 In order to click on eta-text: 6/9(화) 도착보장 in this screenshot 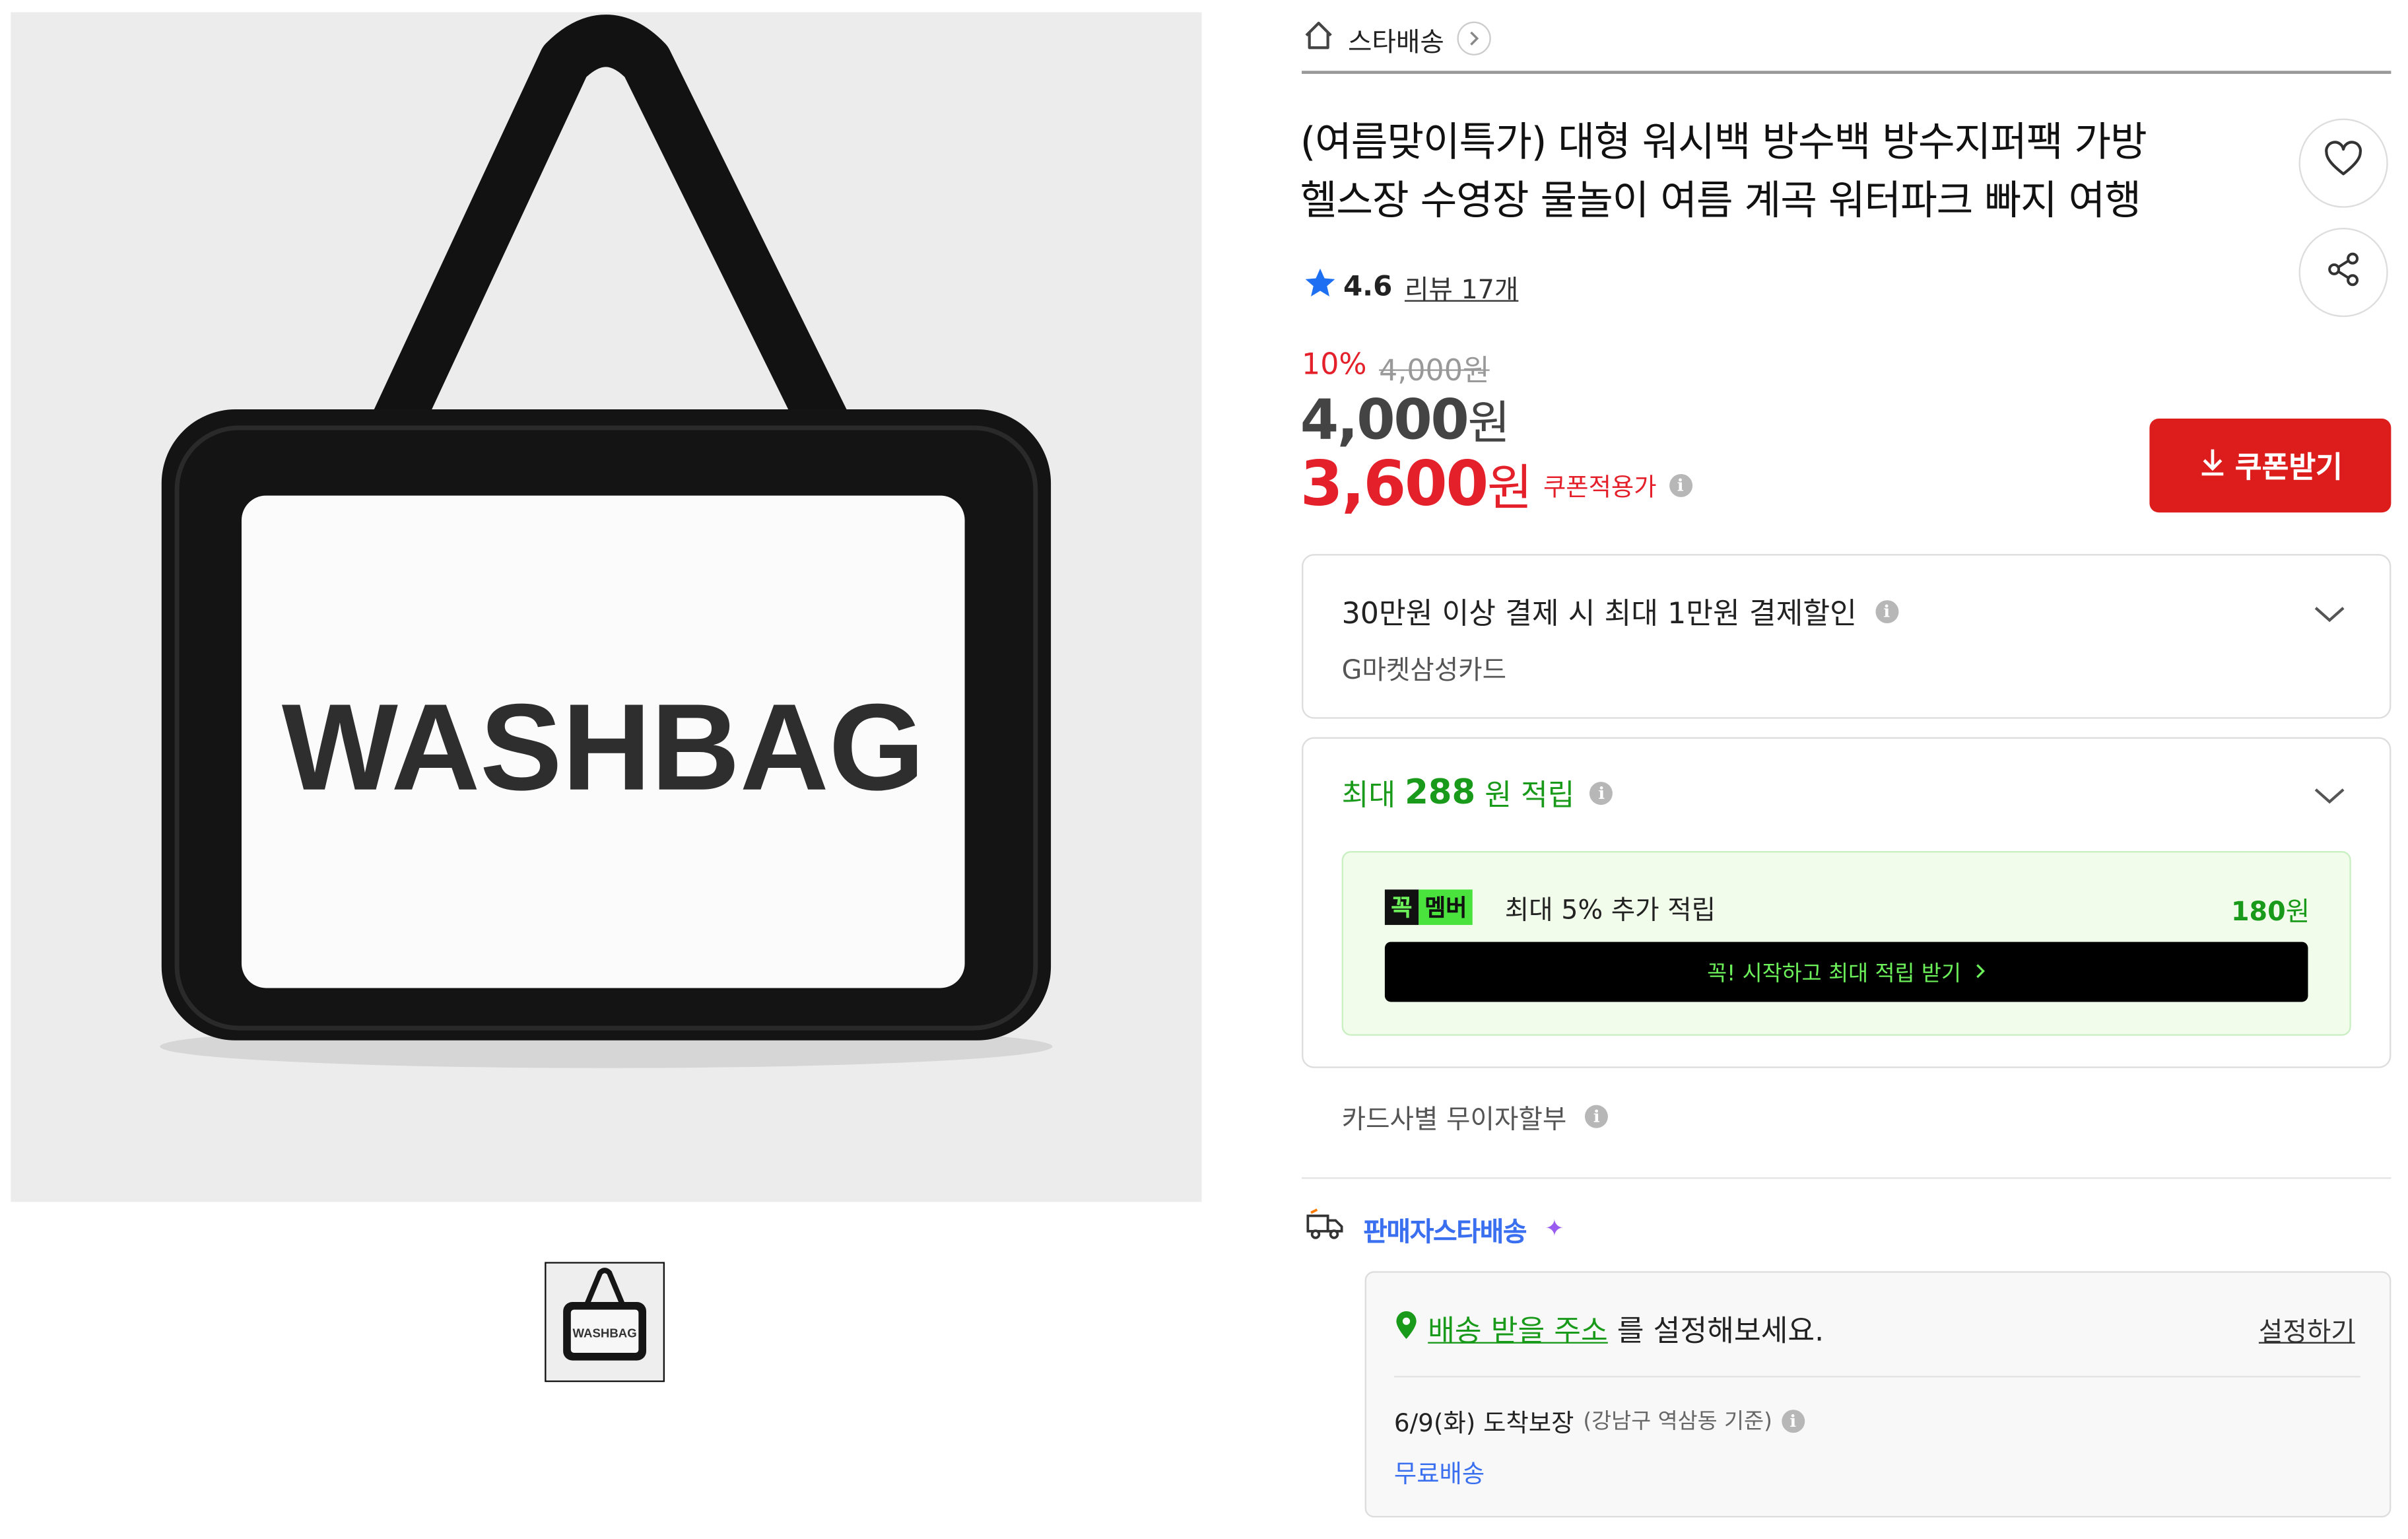, I will do `click(1483, 1423)`.